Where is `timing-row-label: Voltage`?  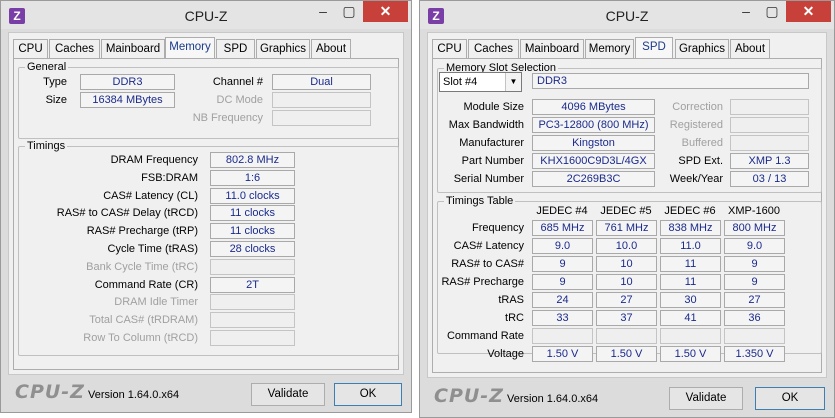
timing-row-label: Voltage is located at coordinates (505, 354).